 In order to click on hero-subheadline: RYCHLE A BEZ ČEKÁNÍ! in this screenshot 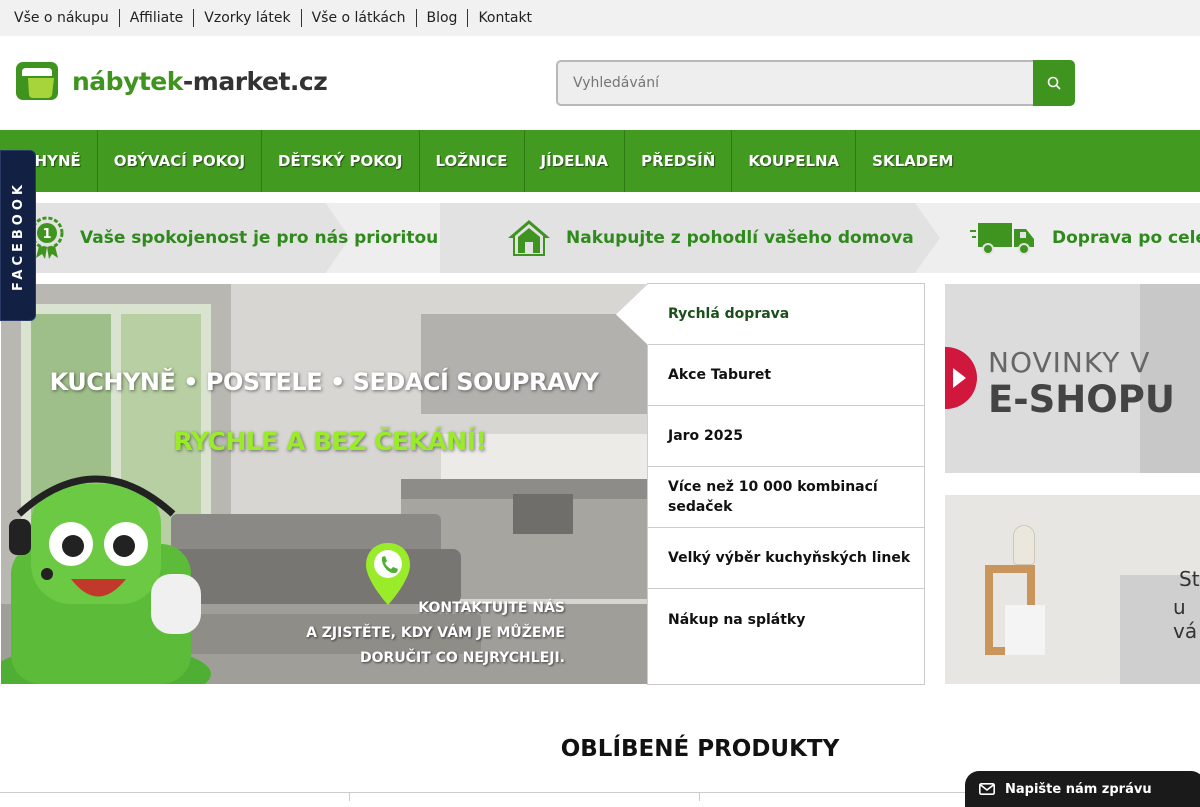, I will do `click(330, 441)`.